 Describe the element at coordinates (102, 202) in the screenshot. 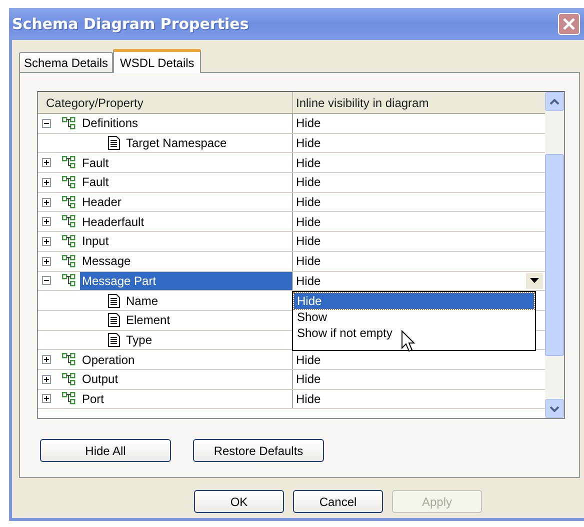

I see `tree-item: Header` at that location.